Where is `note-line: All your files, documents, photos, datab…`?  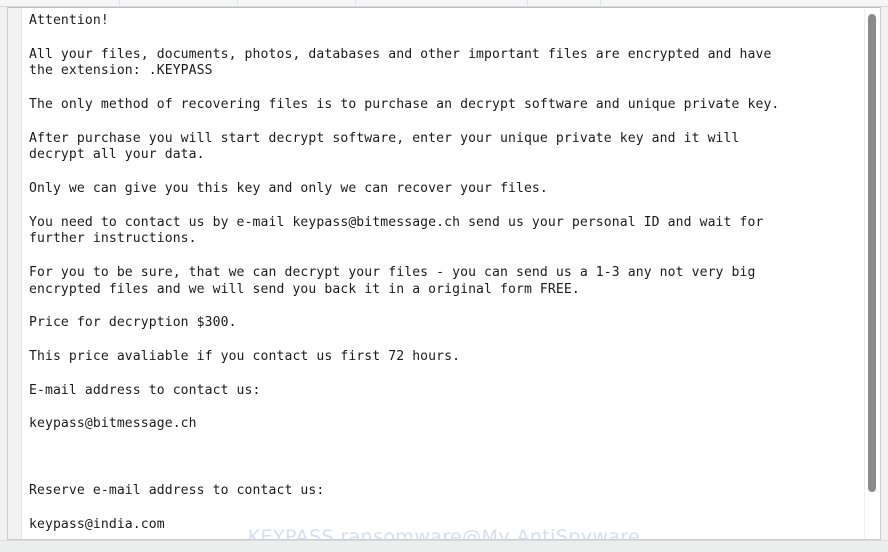 note-line: All your files, documents, photos, datab… is located at coordinates (400, 54).